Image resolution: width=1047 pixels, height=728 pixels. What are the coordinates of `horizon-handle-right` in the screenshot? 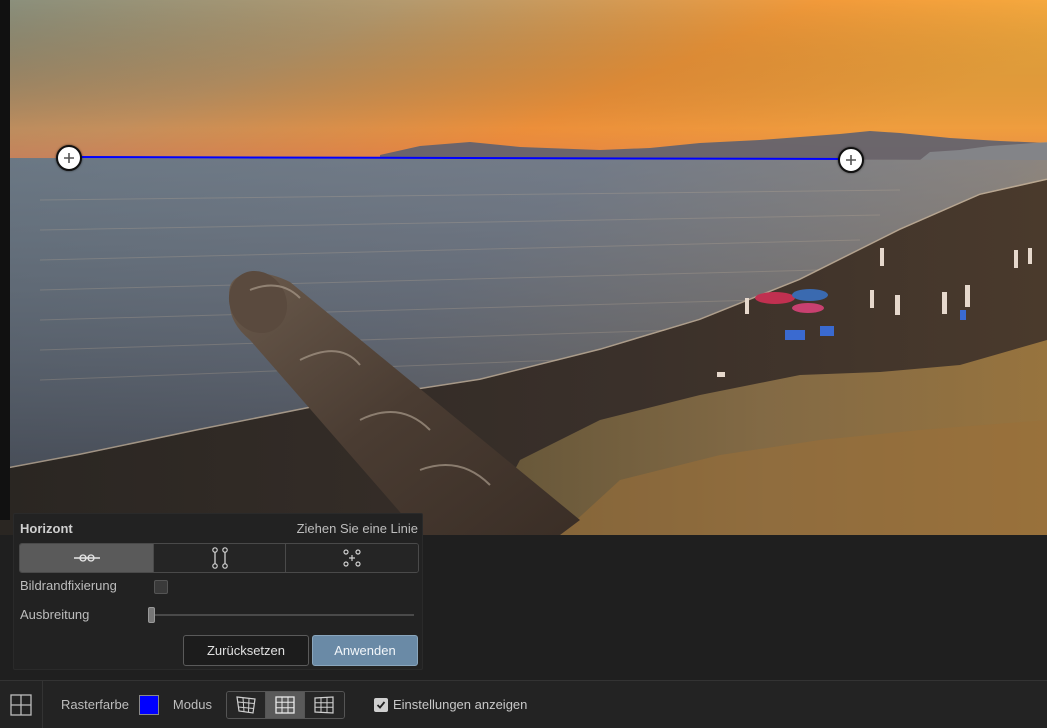 It's located at (851, 160).